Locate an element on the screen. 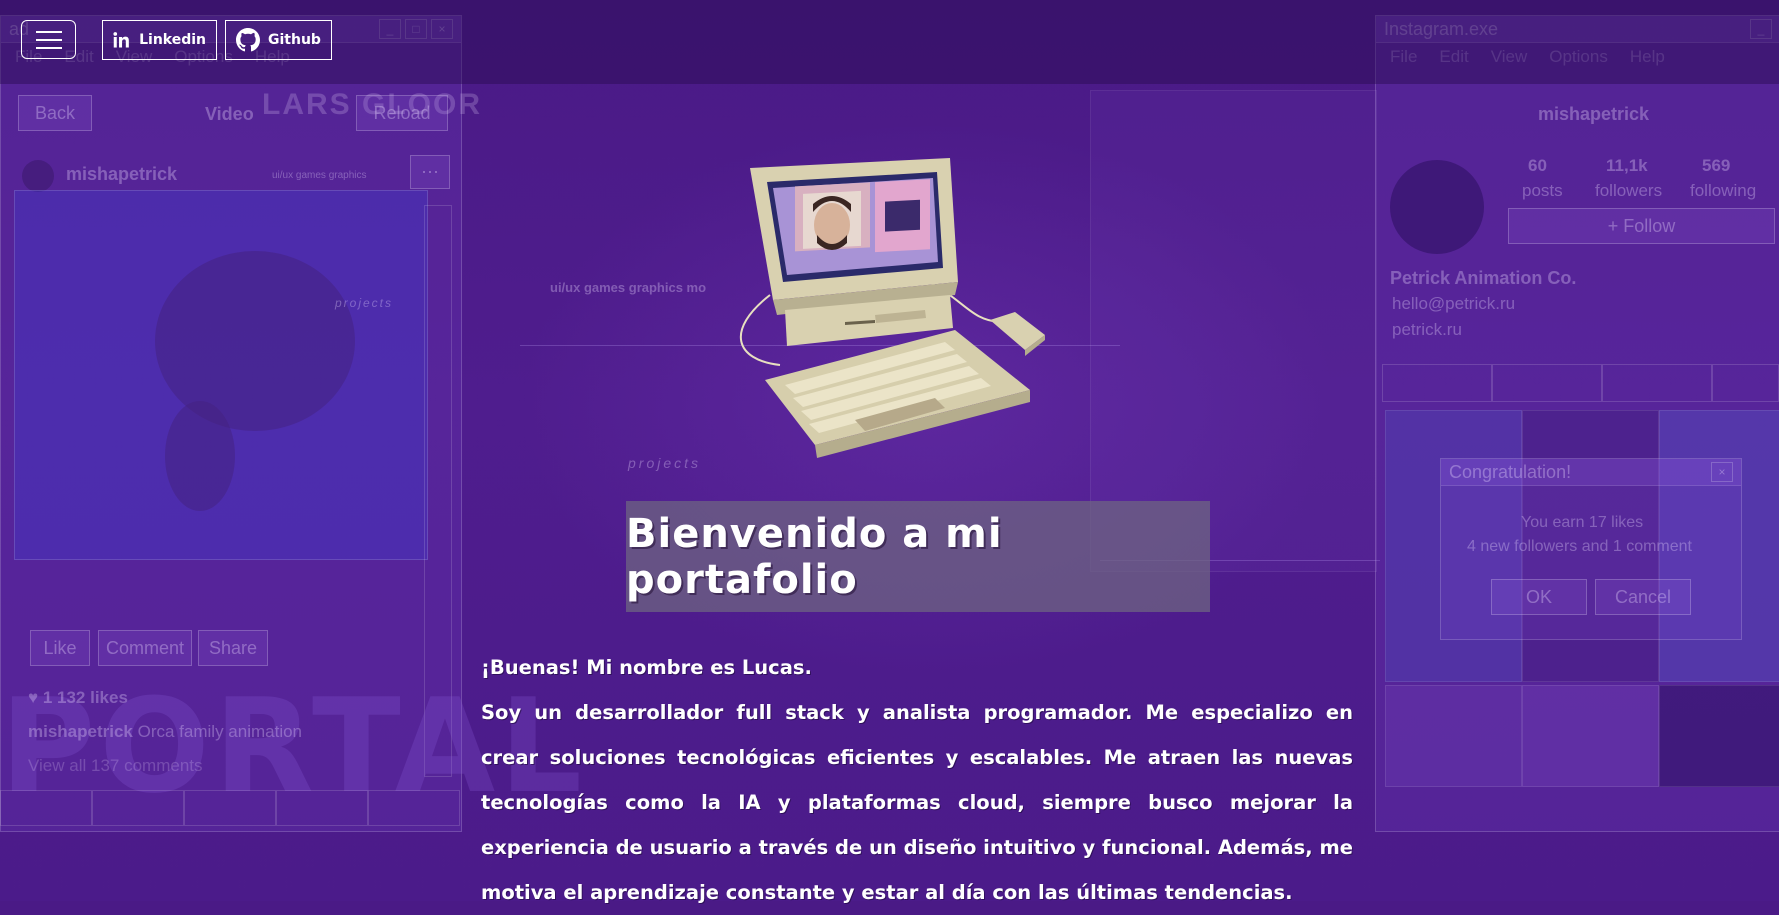 The width and height of the screenshot is (1779, 915). left-likes-text: 1 132 likes is located at coordinates (85, 697).